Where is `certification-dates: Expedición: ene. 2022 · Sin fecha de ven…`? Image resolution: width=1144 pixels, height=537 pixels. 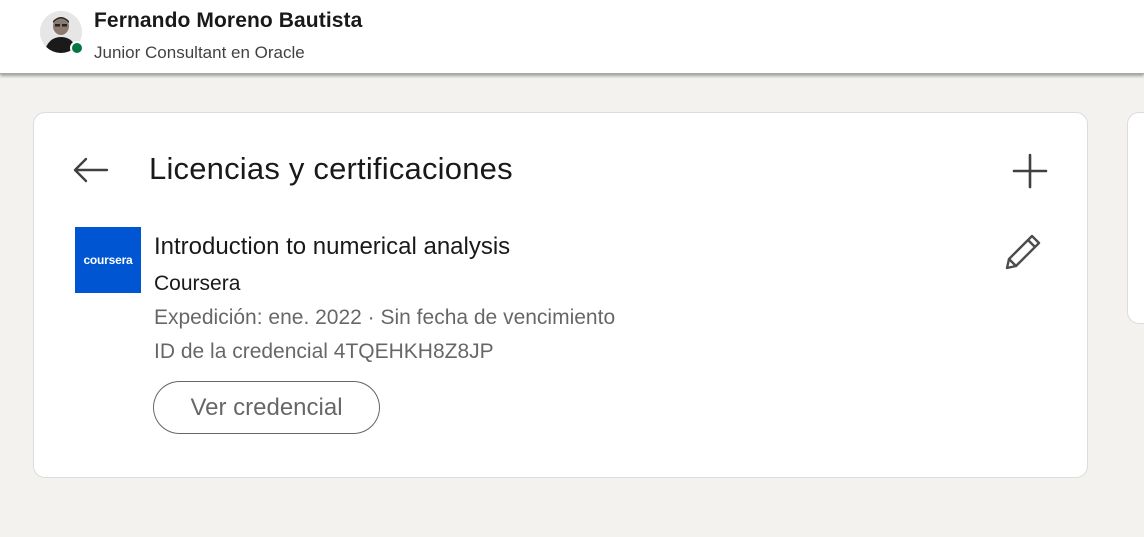 certification-dates: Expedición: ene. 2022 · Sin fecha de ven… is located at coordinates (385, 317).